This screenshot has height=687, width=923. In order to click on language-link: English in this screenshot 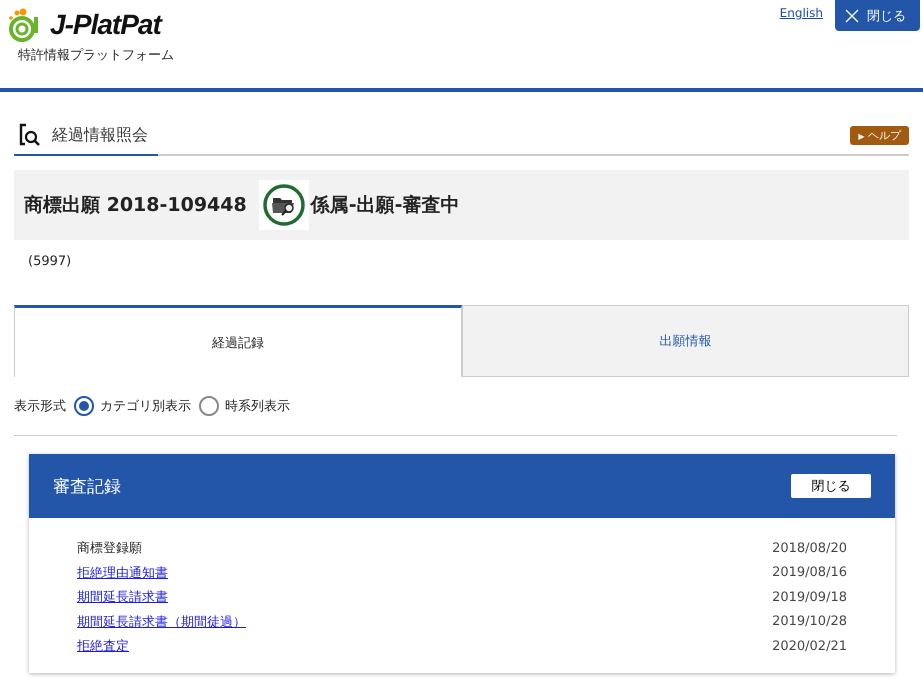, I will do `click(801, 13)`.